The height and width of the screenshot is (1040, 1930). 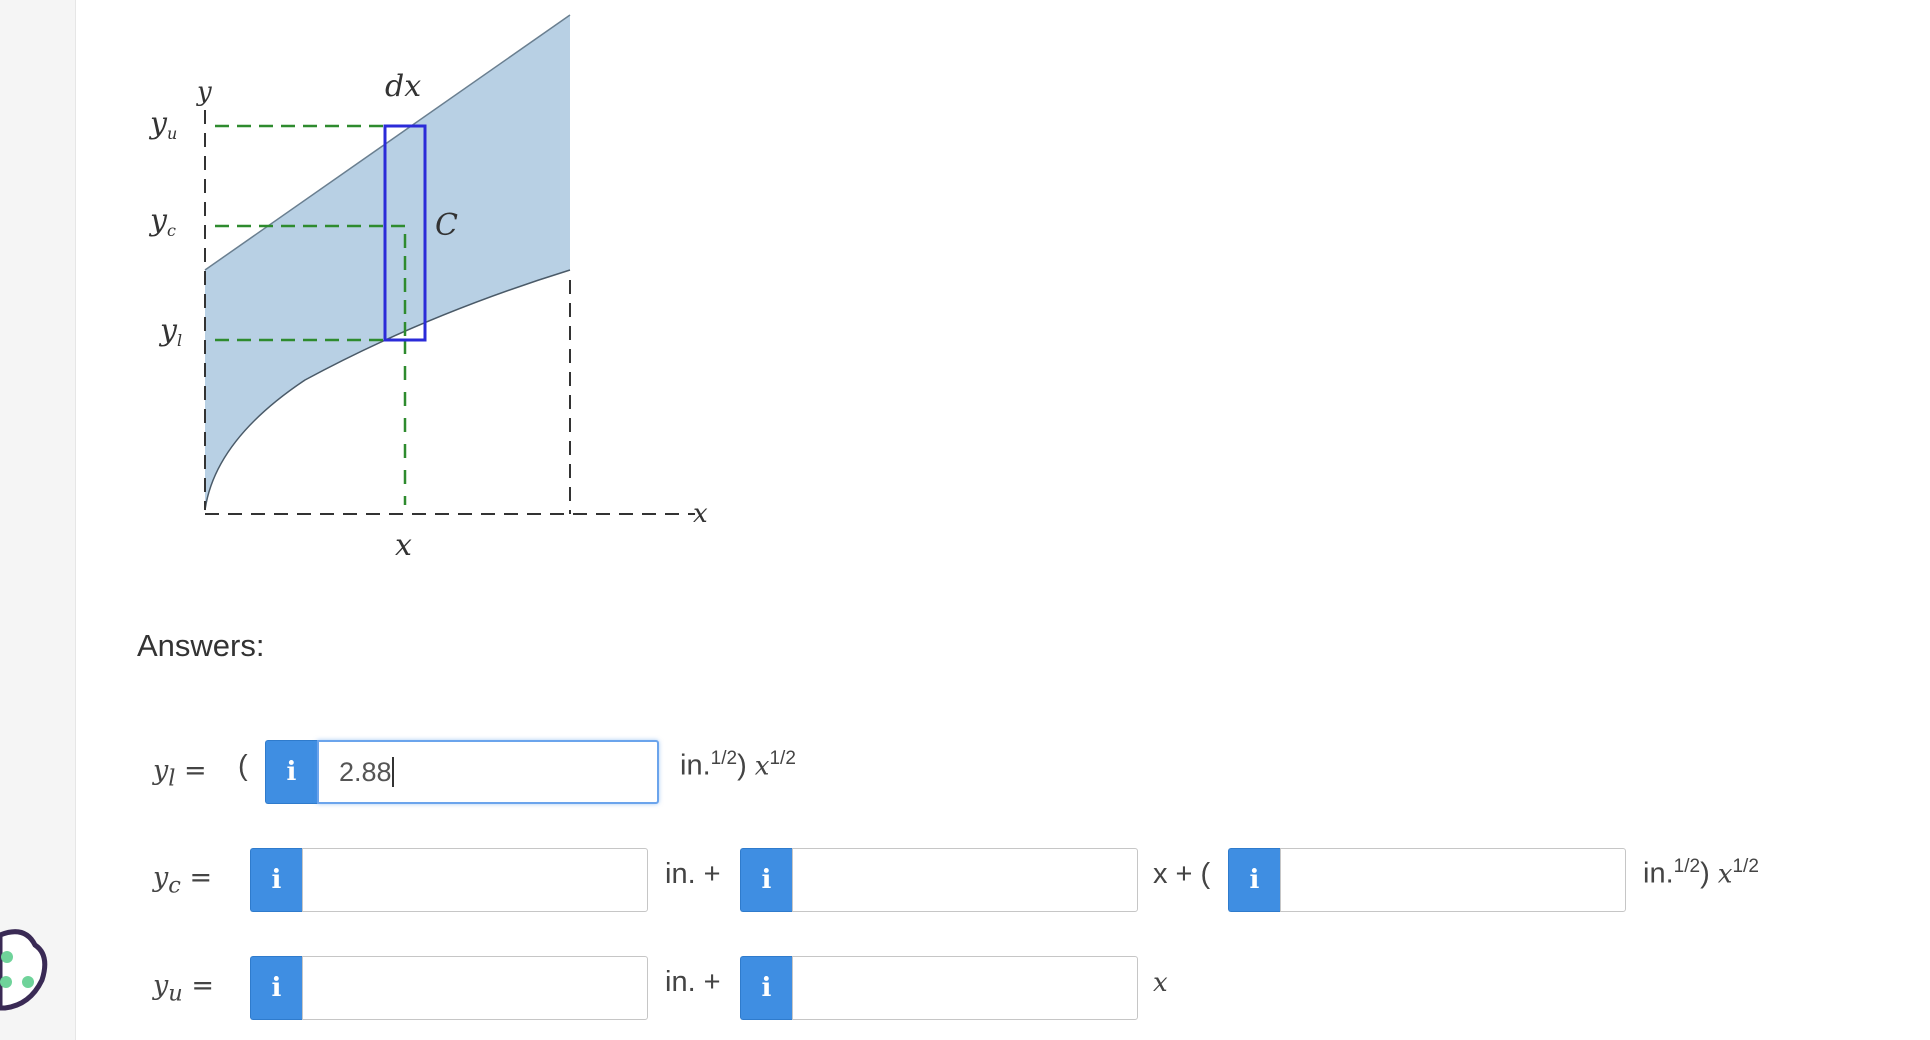 I want to click on yc-input-group-1: i, so click(x=449, y=880).